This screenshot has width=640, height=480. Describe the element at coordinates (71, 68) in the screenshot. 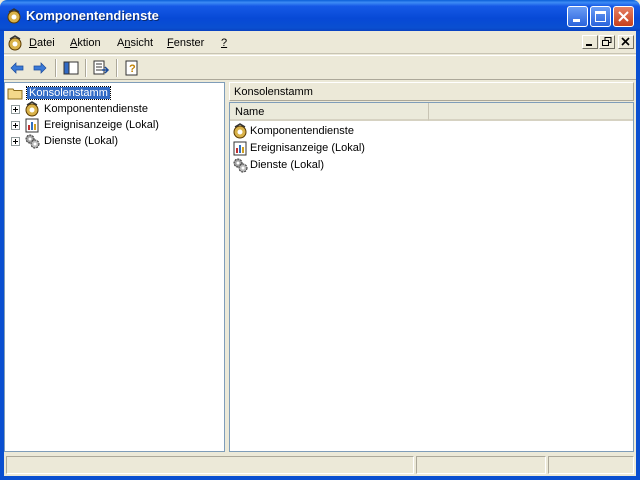

I see `show-hide-tree-icon` at that location.